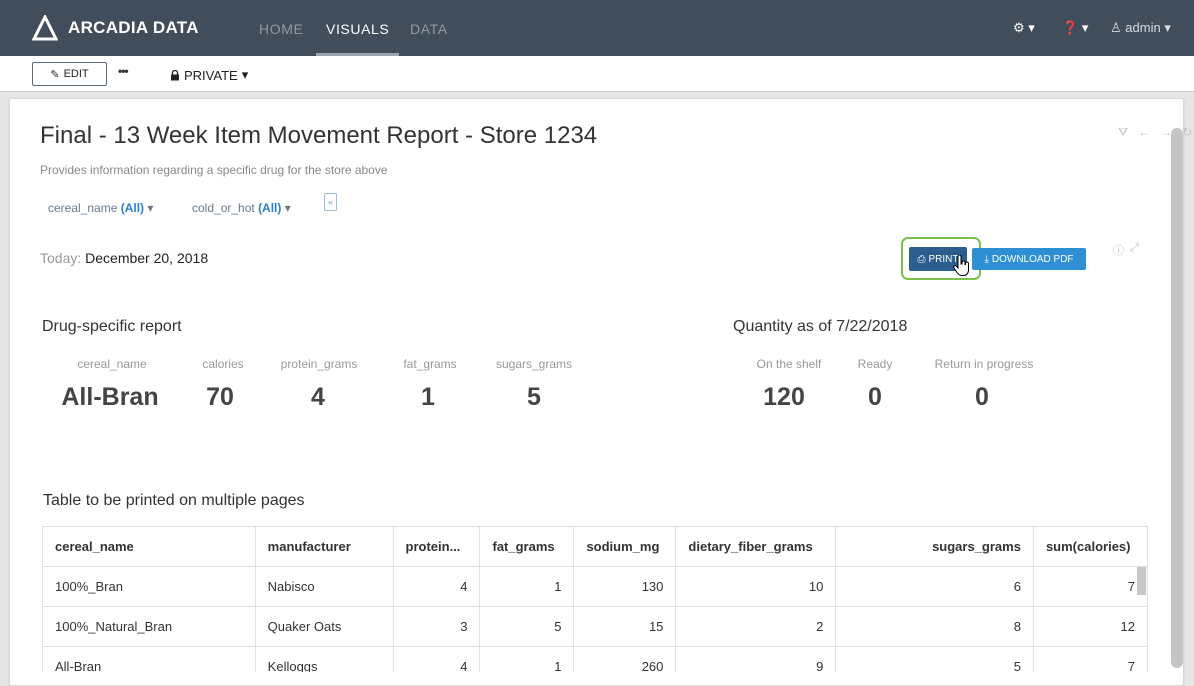 The width and height of the screenshot is (1194, 686). I want to click on download-pdf-button: ⤓ DOWNLOAD PDF, so click(1029, 259).